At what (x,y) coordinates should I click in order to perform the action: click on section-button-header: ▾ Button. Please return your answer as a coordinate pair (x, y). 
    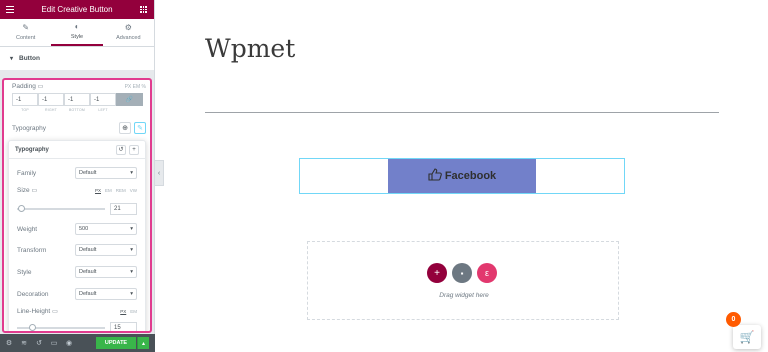
    Looking at the image, I should click on (77, 59).